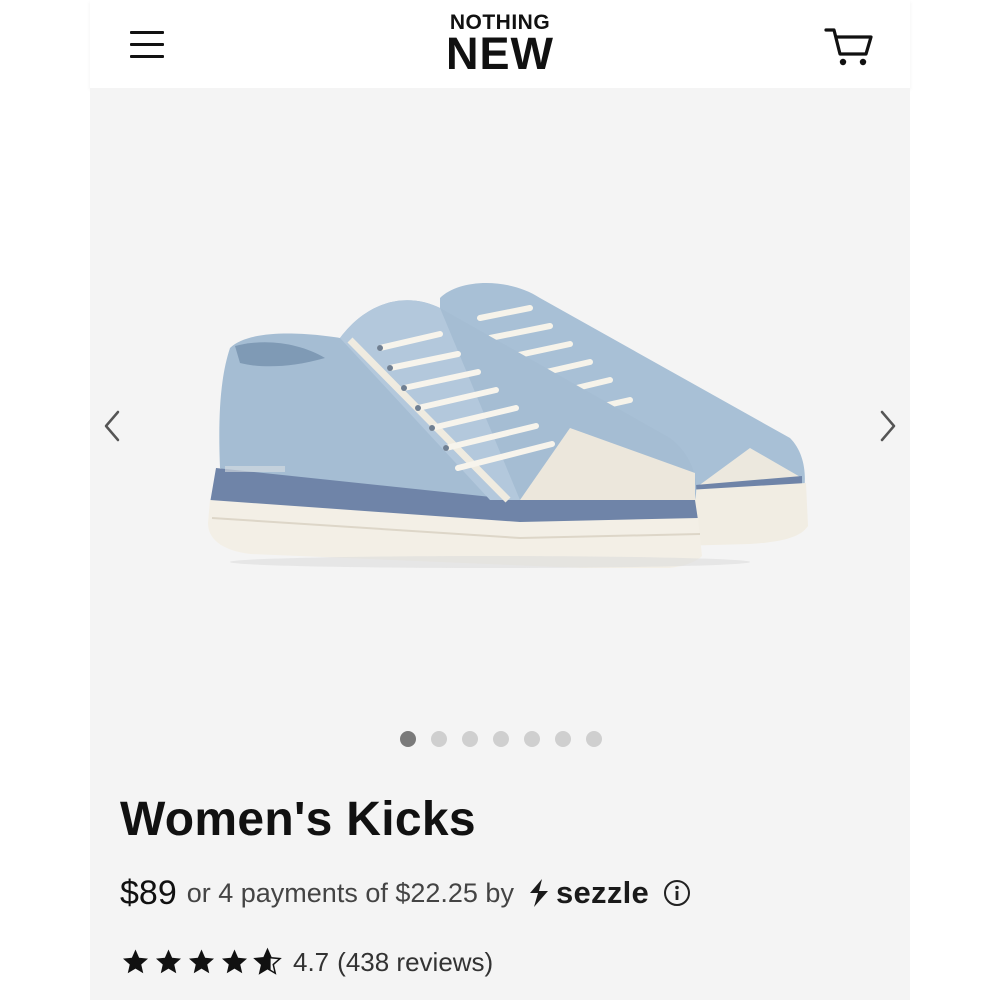 The image size is (1000, 1000). I want to click on chevron-left-icon, so click(112, 426).